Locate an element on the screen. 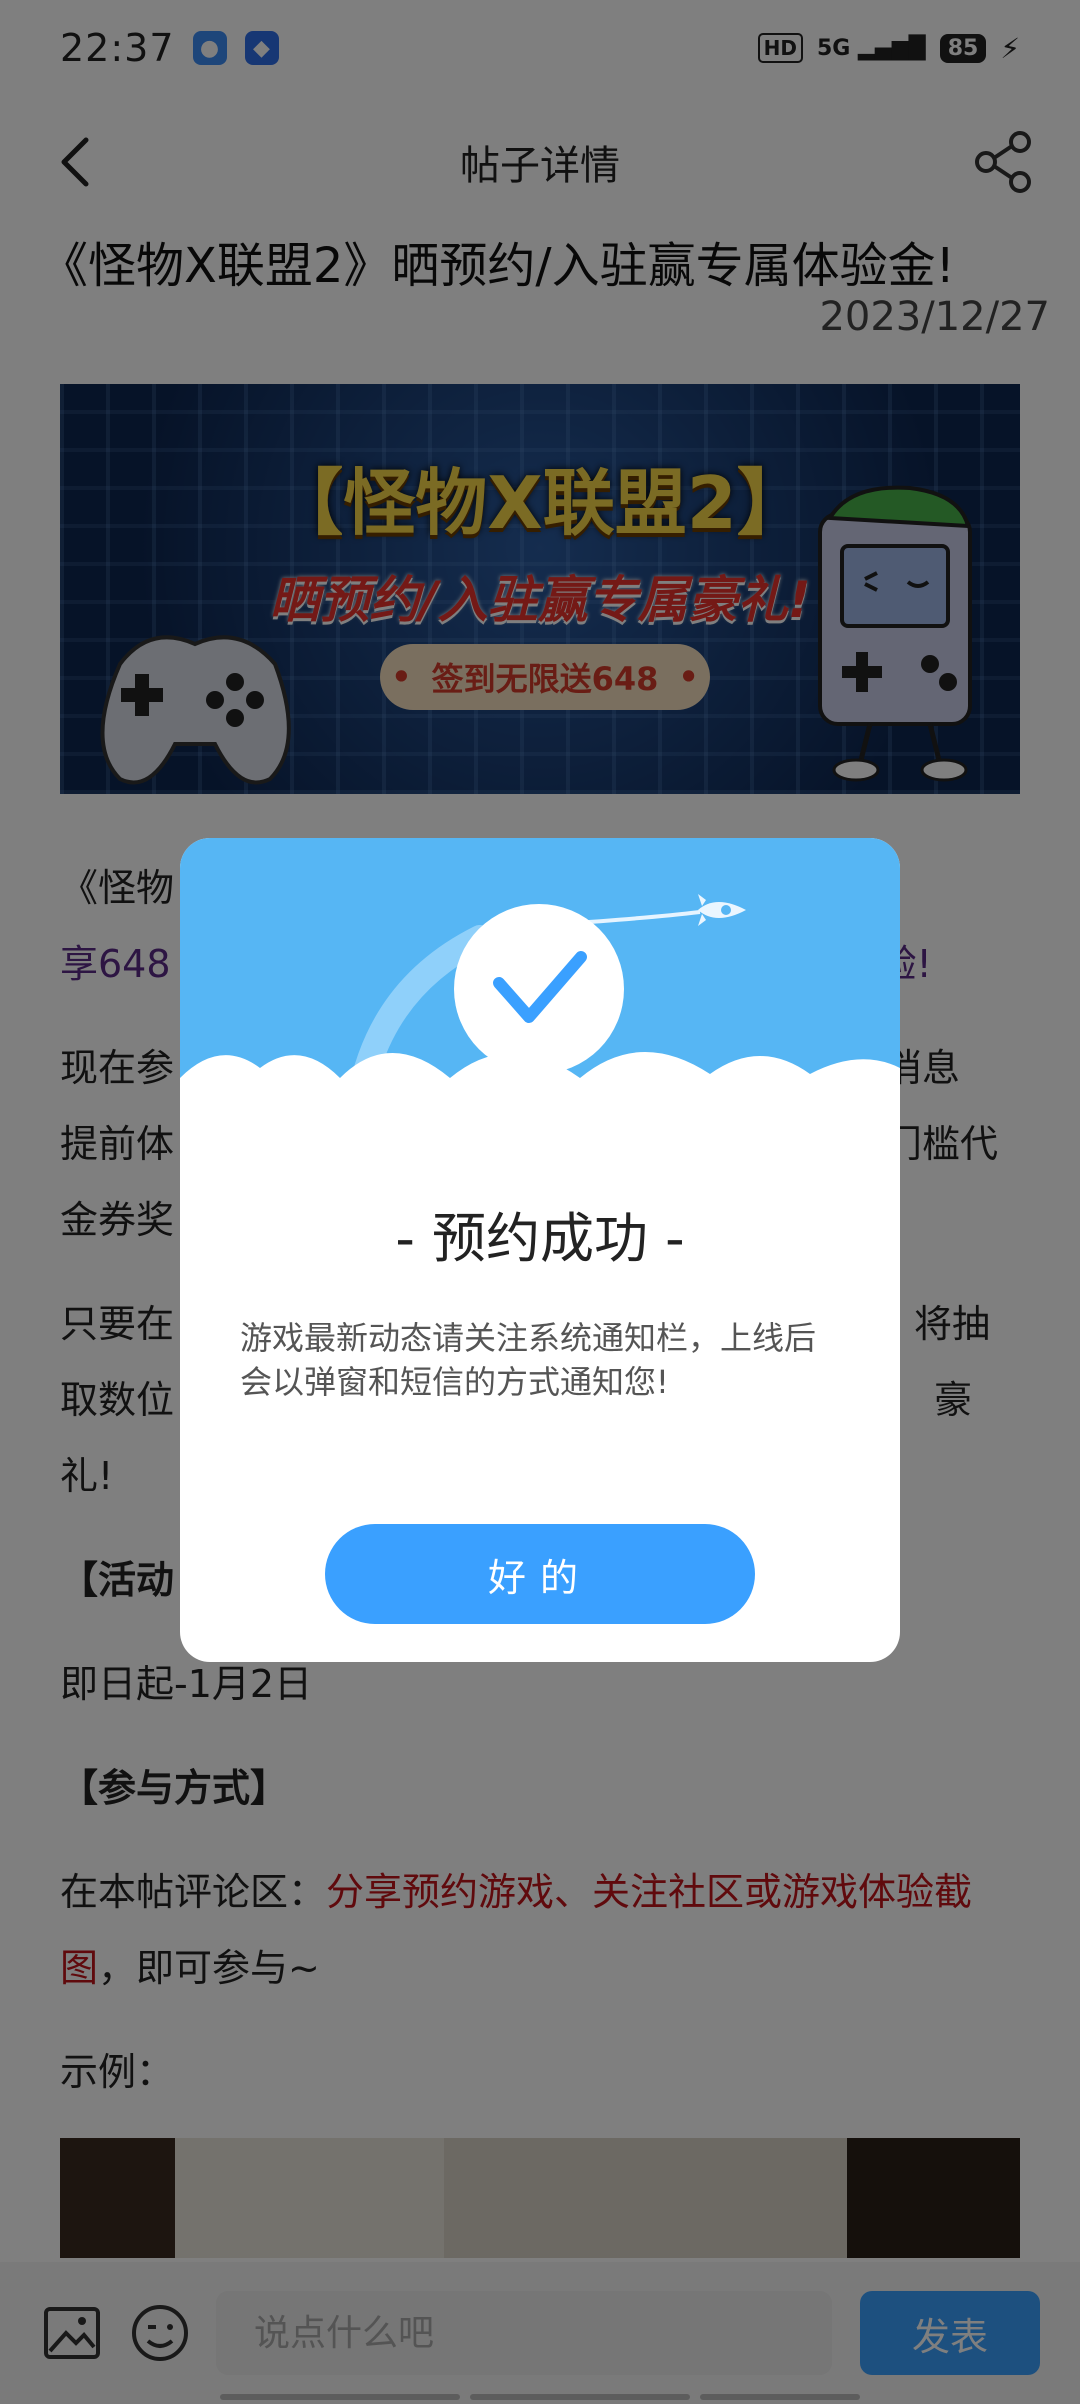  dialog-header-graphic is located at coordinates (540, 1003).